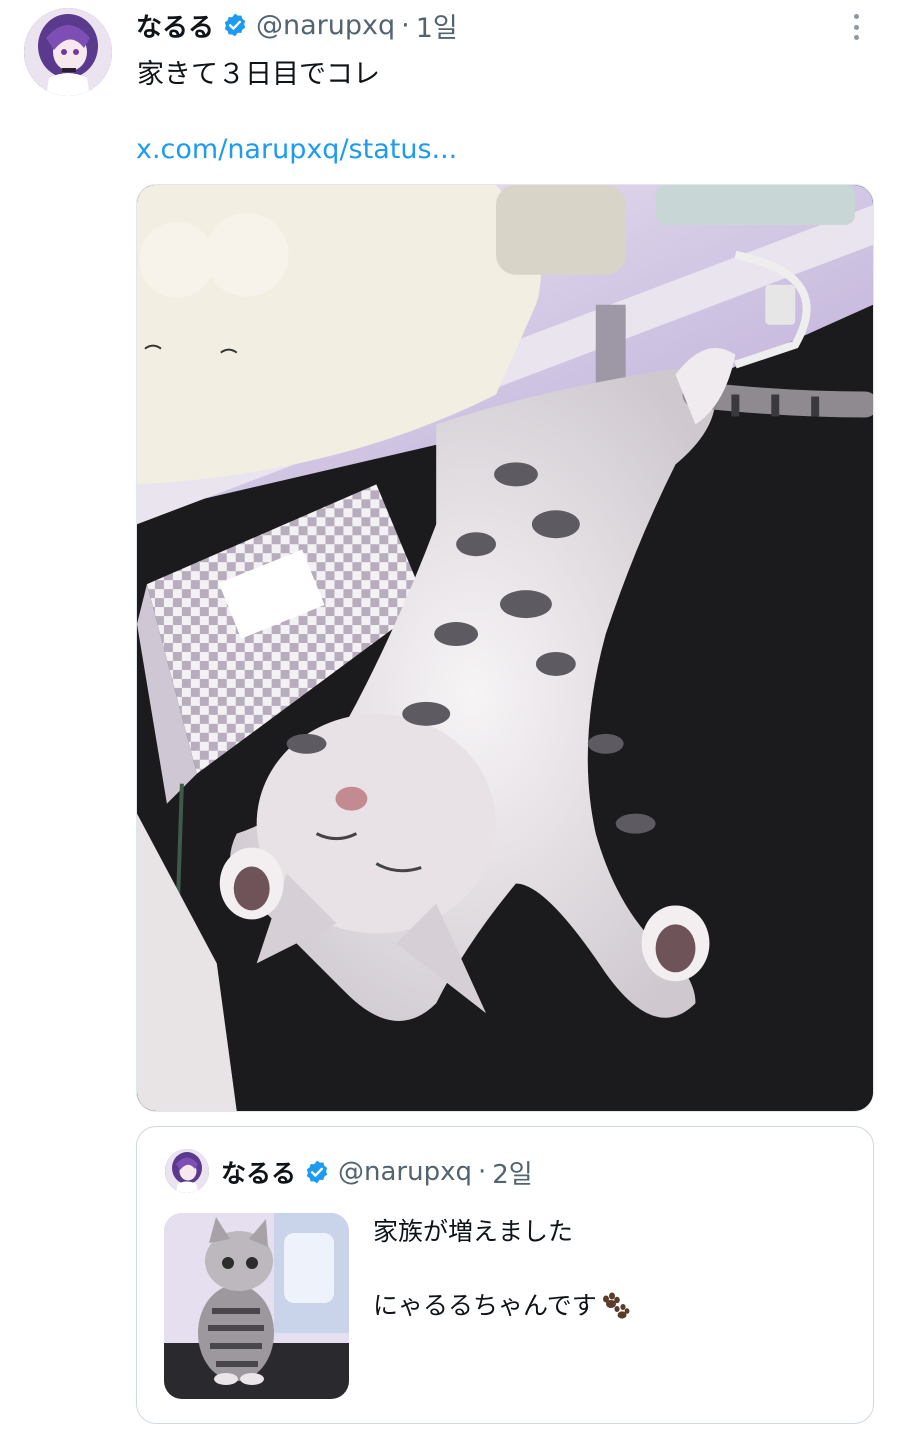  What do you see at coordinates (616, 1305) in the screenshot?
I see `paw-prints-icon` at bounding box center [616, 1305].